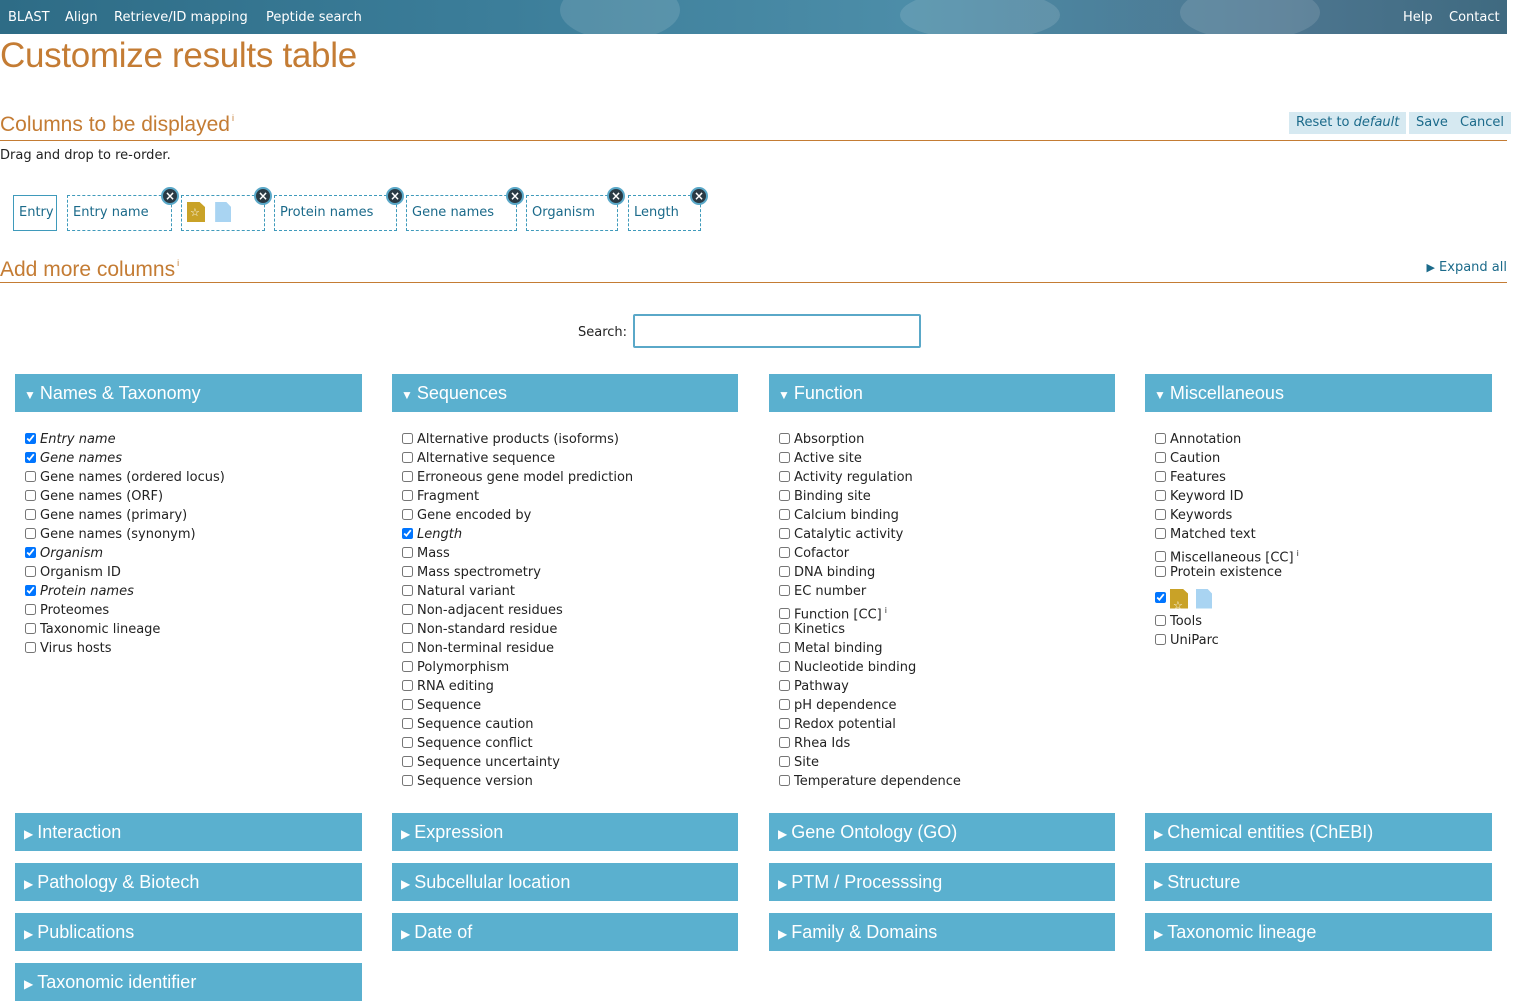 The width and height of the screenshot is (1515, 1003). I want to click on nav-peptide-search: Peptide search, so click(314, 17).